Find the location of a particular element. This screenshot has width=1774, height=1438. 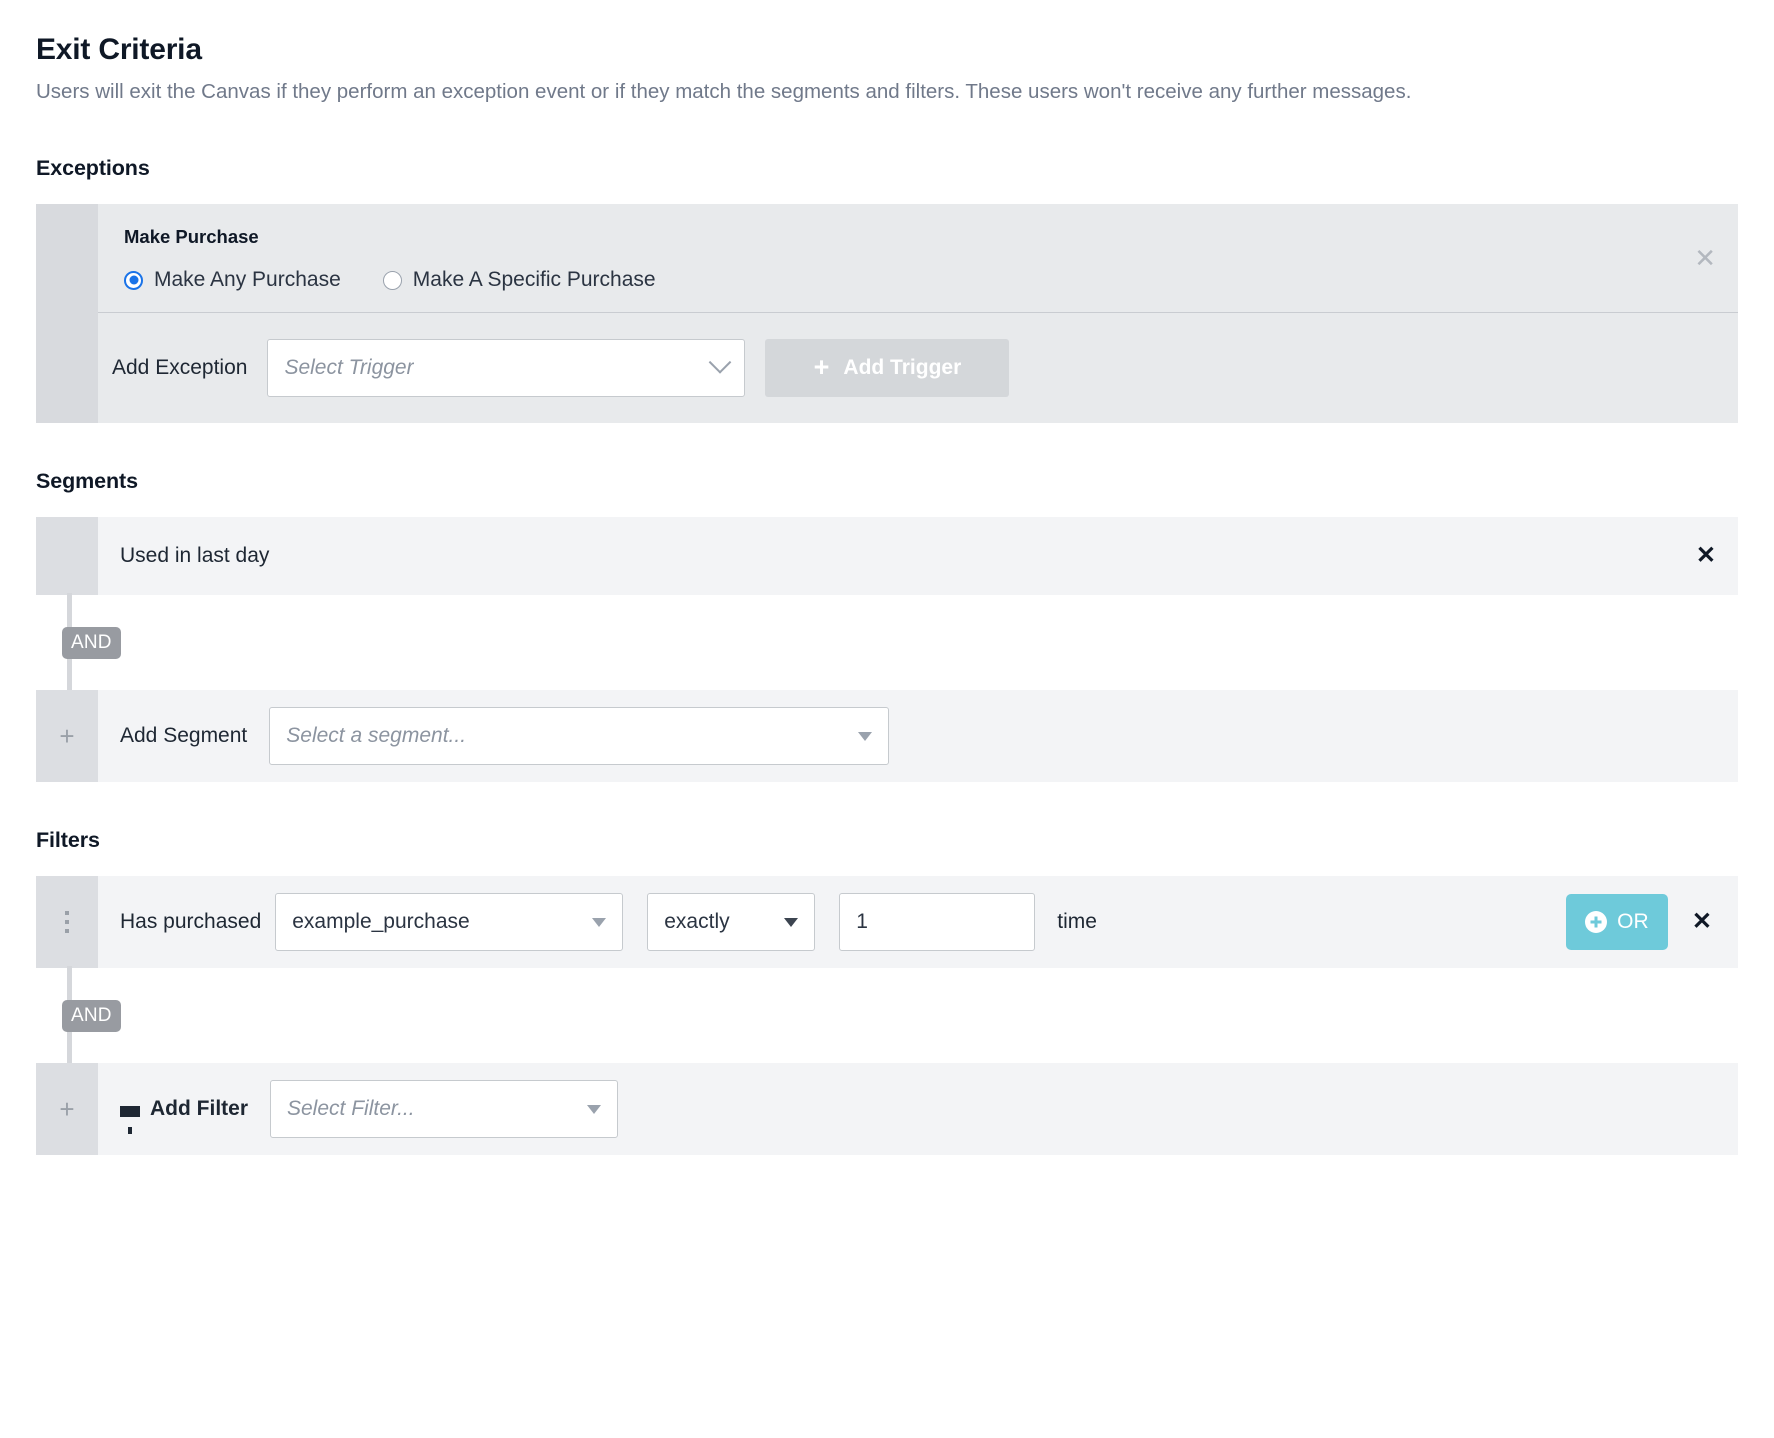

filters-heading: Filters is located at coordinates (68, 840).